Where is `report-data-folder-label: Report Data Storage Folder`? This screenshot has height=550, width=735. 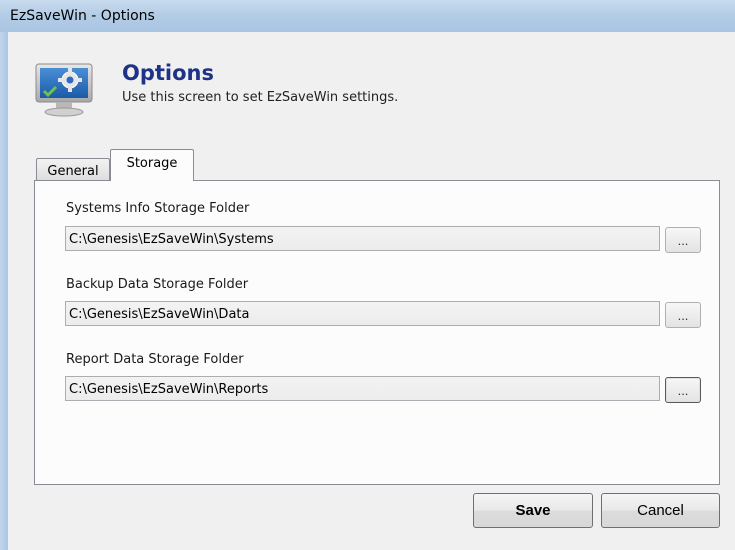 report-data-folder-label: Report Data Storage Folder is located at coordinates (155, 359).